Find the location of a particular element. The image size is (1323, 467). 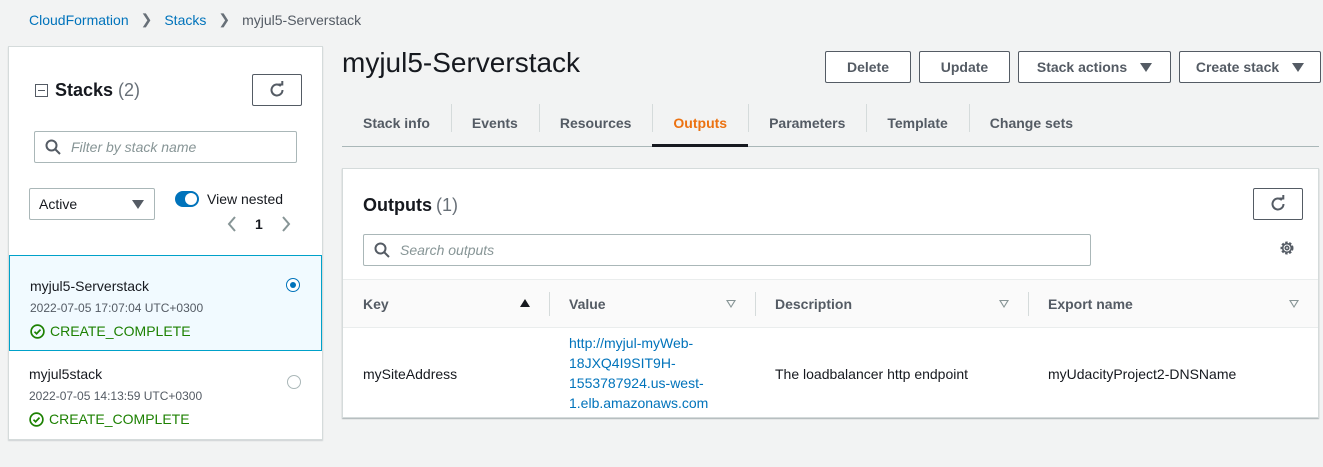

column-value-label: Value is located at coordinates (587, 303).